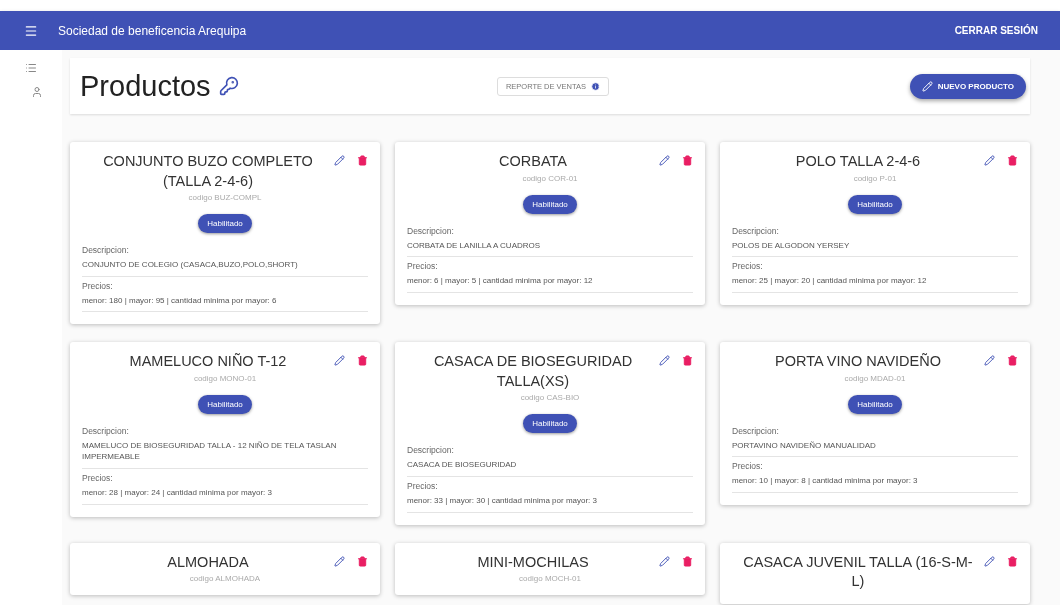 The height and width of the screenshot is (605, 1060). Describe the element at coordinates (927, 86) in the screenshot. I see `pencil-icon` at that location.